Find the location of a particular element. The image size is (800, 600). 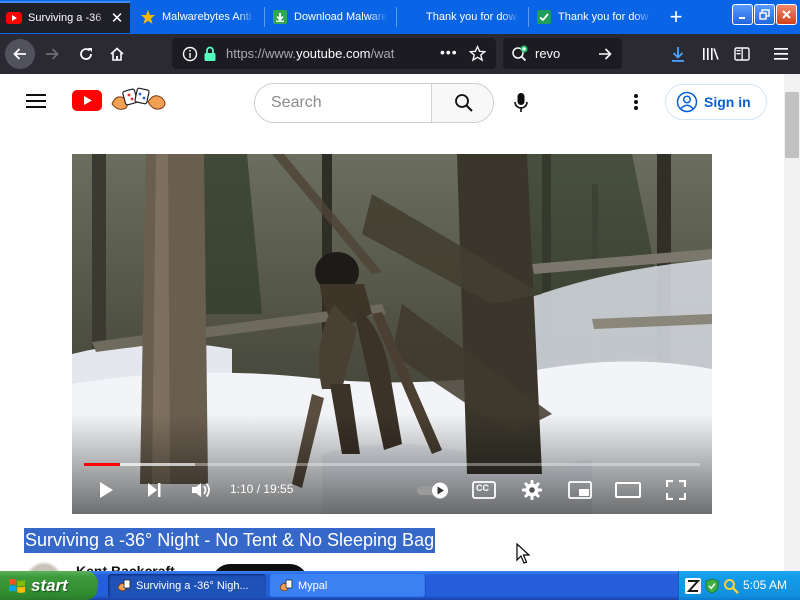

home-button is located at coordinates (117, 54).